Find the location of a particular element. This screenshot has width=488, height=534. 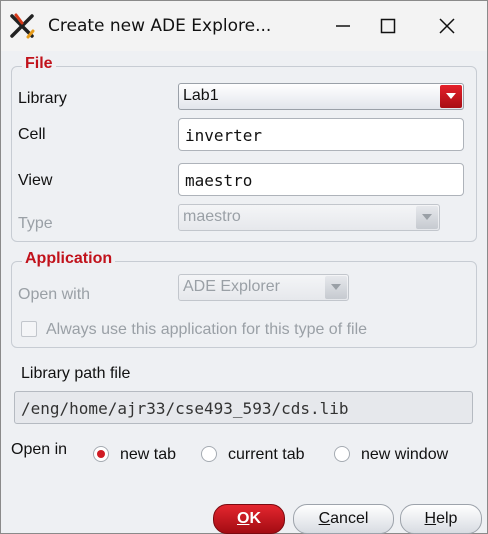

help-button: Help is located at coordinates (441, 519).